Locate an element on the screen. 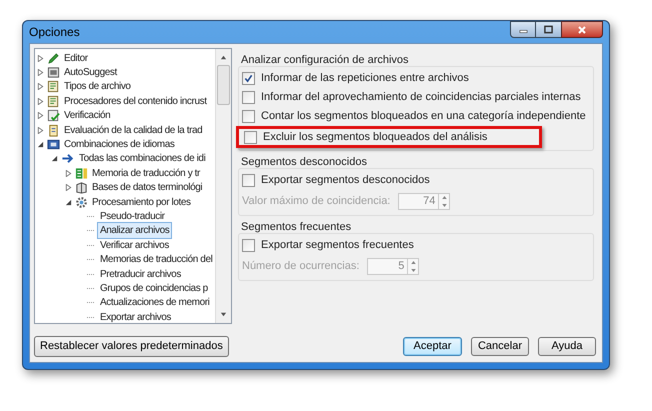 This screenshot has width=652, height=411. checkmark-icon is located at coordinates (248, 78).